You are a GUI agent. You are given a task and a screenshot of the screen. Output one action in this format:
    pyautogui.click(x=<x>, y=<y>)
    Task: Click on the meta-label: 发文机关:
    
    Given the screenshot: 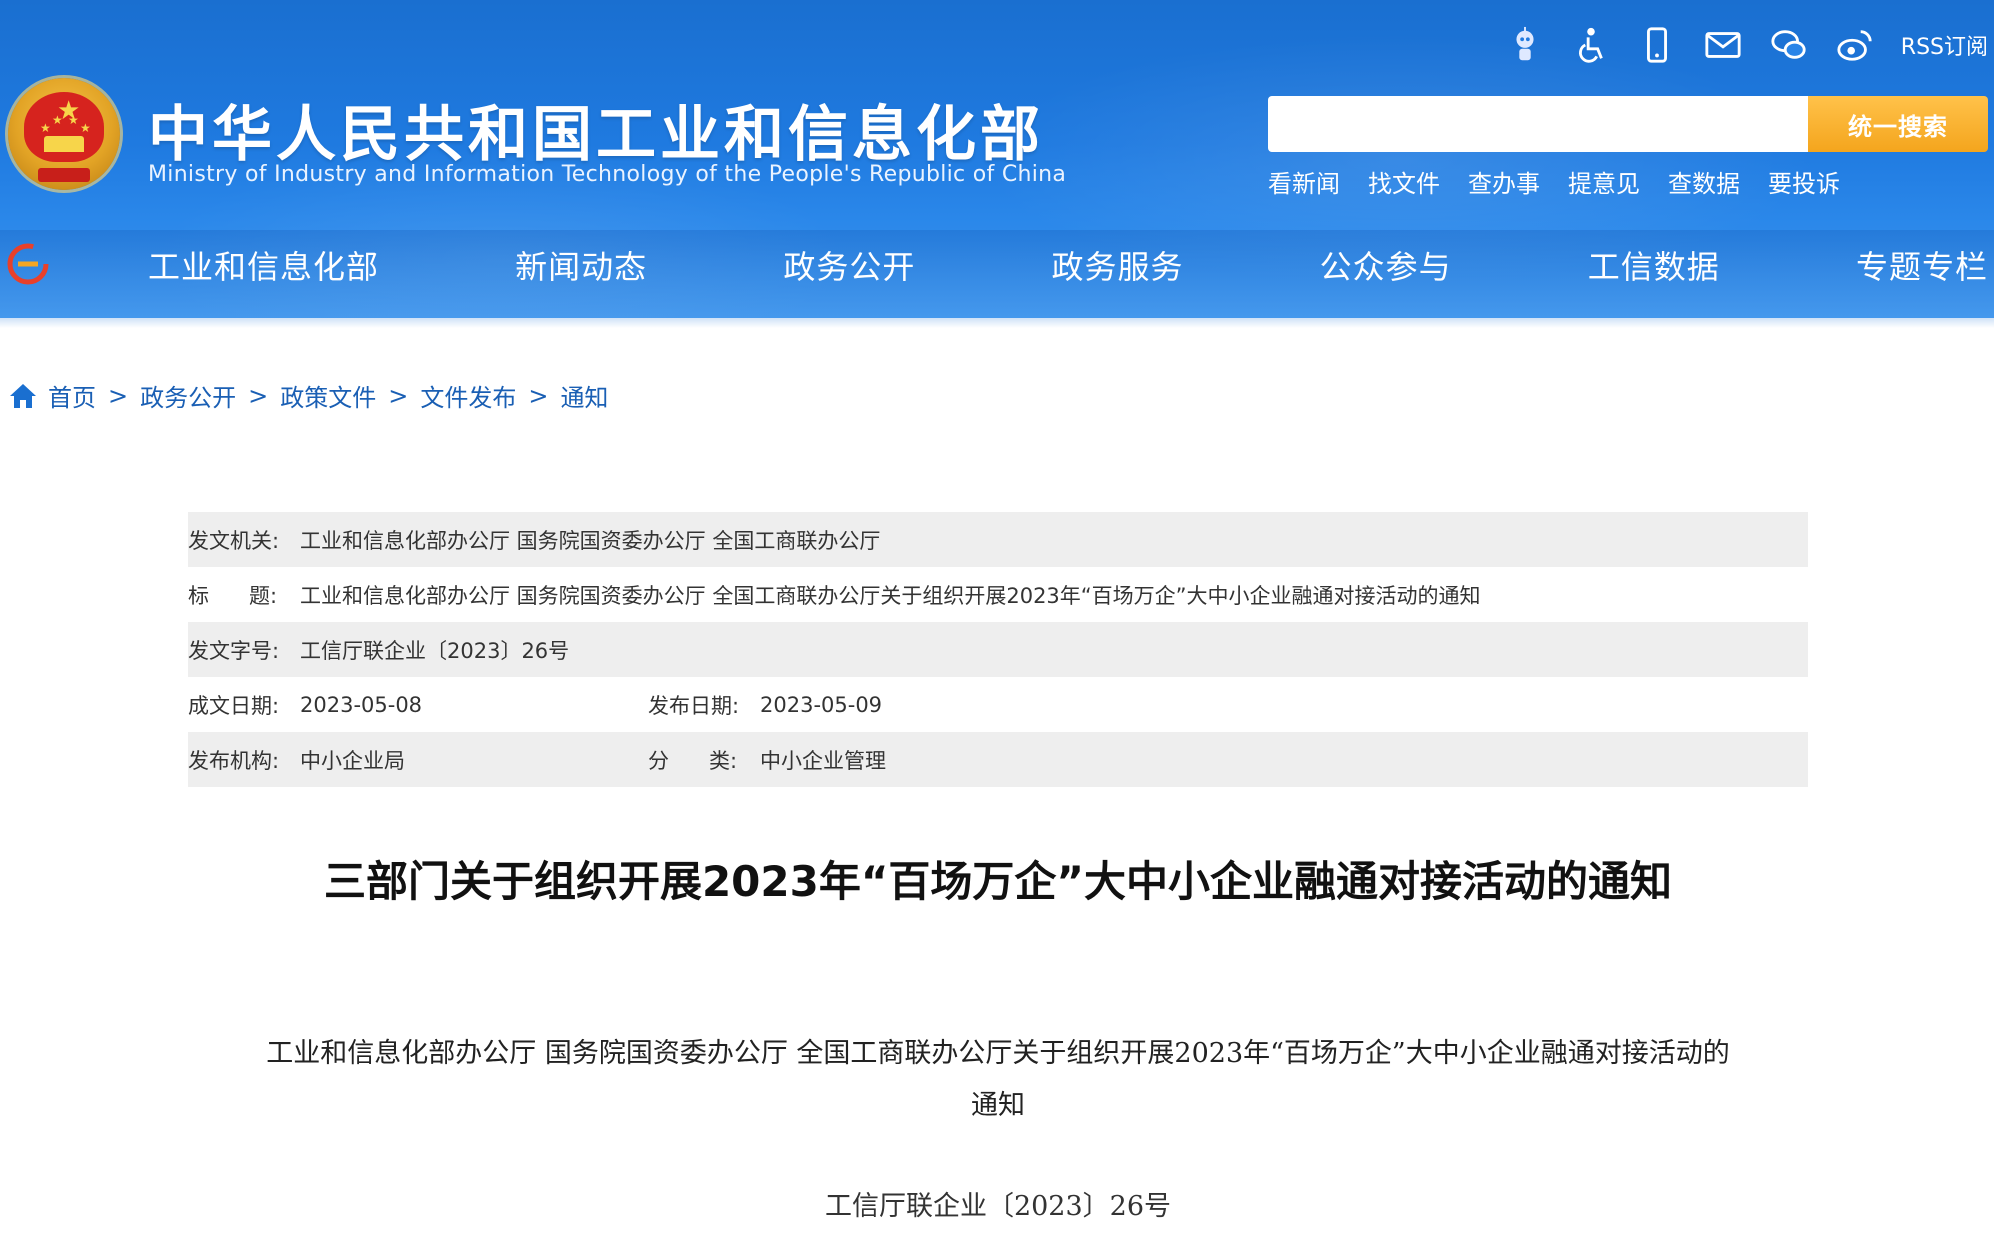 What is the action you would take?
    pyautogui.click(x=234, y=540)
    